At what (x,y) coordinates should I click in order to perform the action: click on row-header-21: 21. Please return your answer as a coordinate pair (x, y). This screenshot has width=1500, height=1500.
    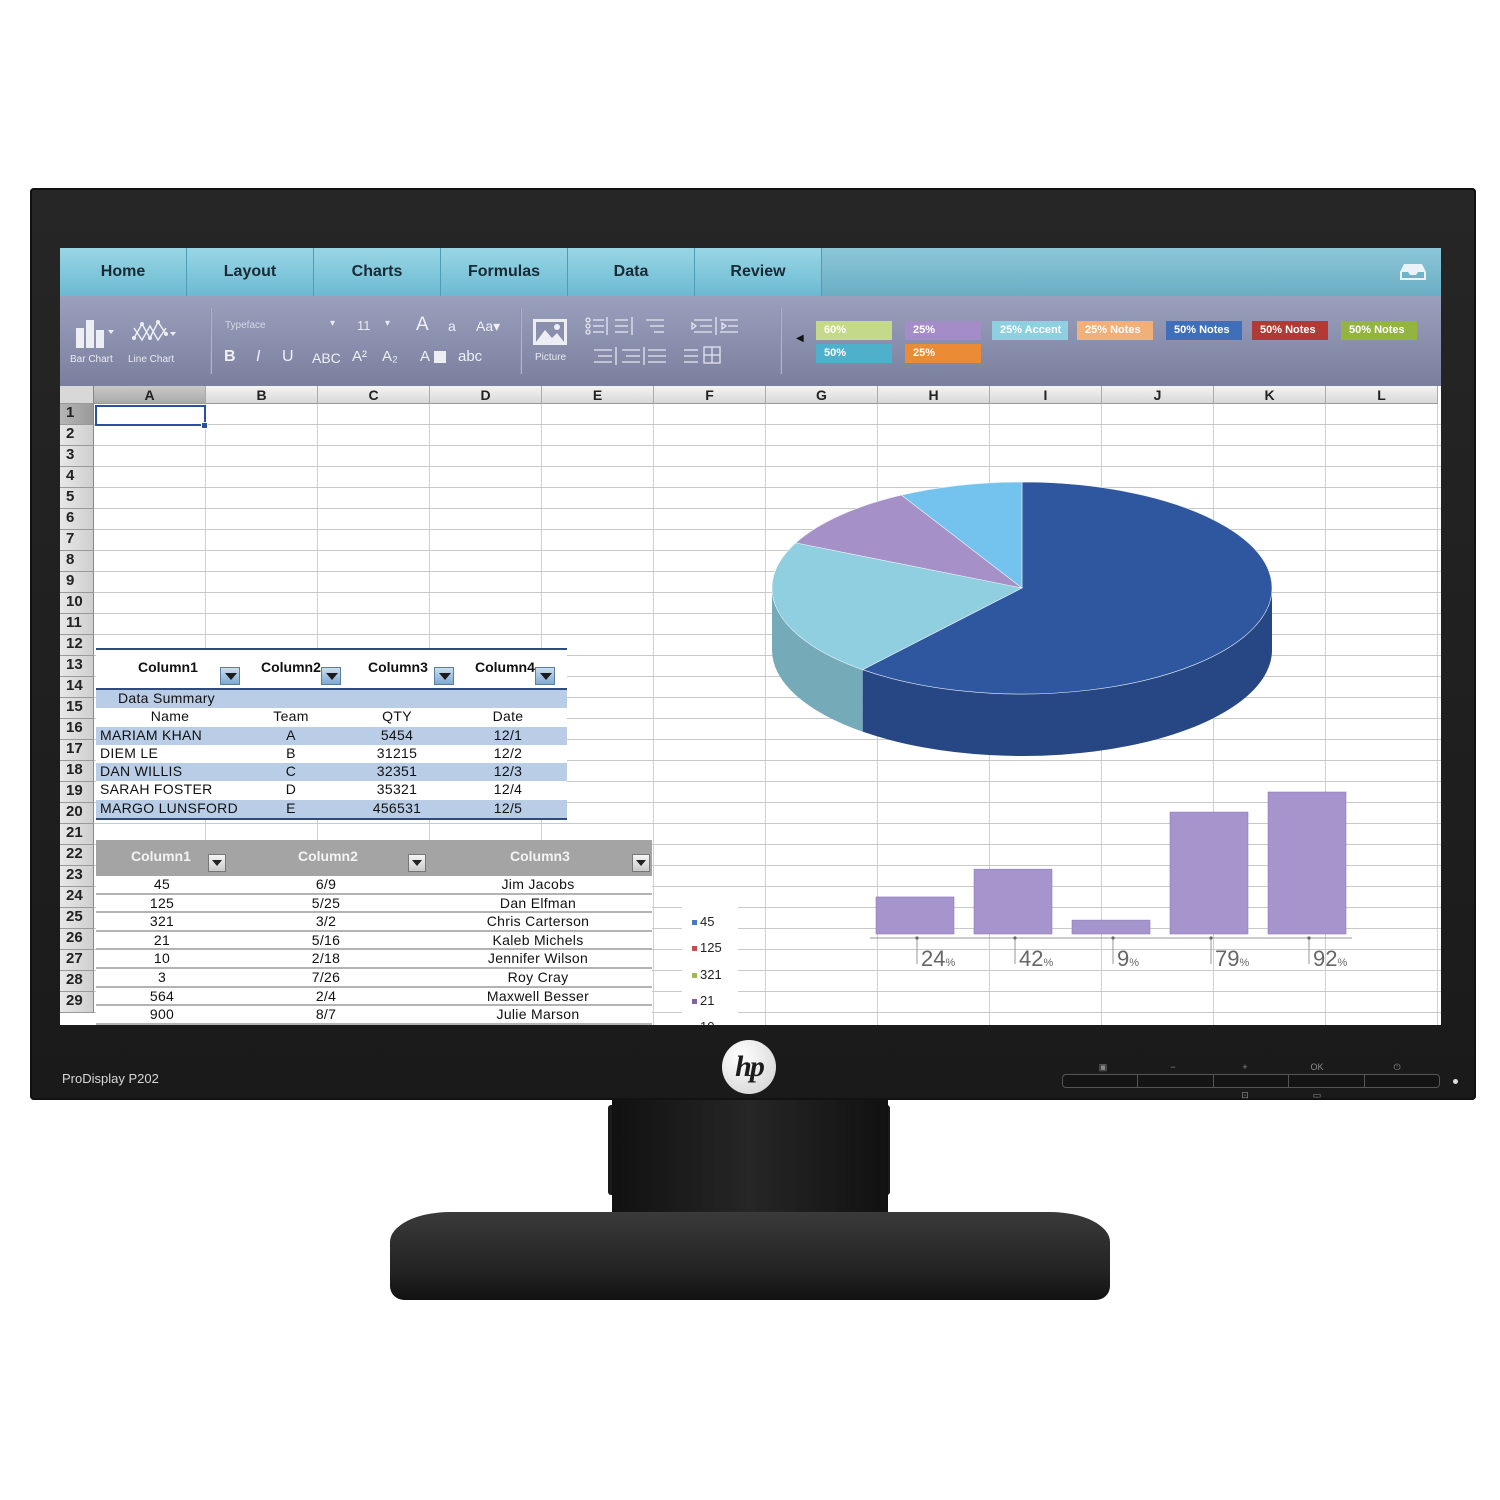
    Looking at the image, I should click on (77, 834).